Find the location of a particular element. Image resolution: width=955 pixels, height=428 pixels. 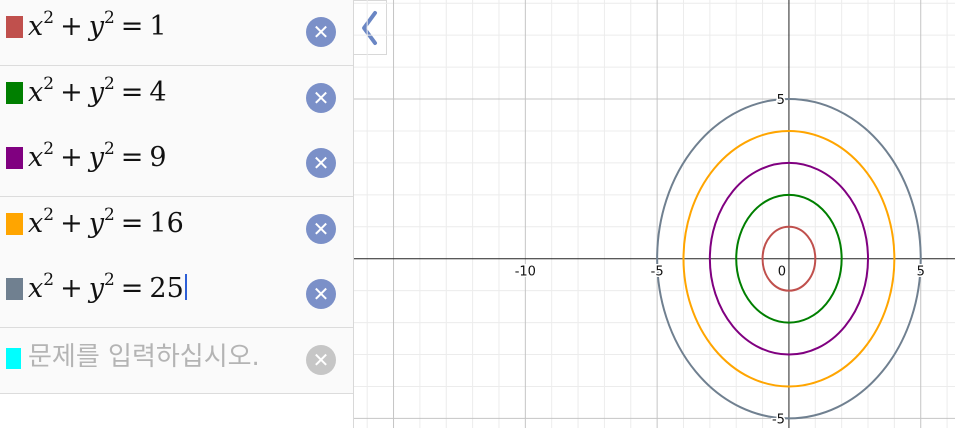

expression-input: x2 + y2 = 25 is located at coordinates (107, 288).